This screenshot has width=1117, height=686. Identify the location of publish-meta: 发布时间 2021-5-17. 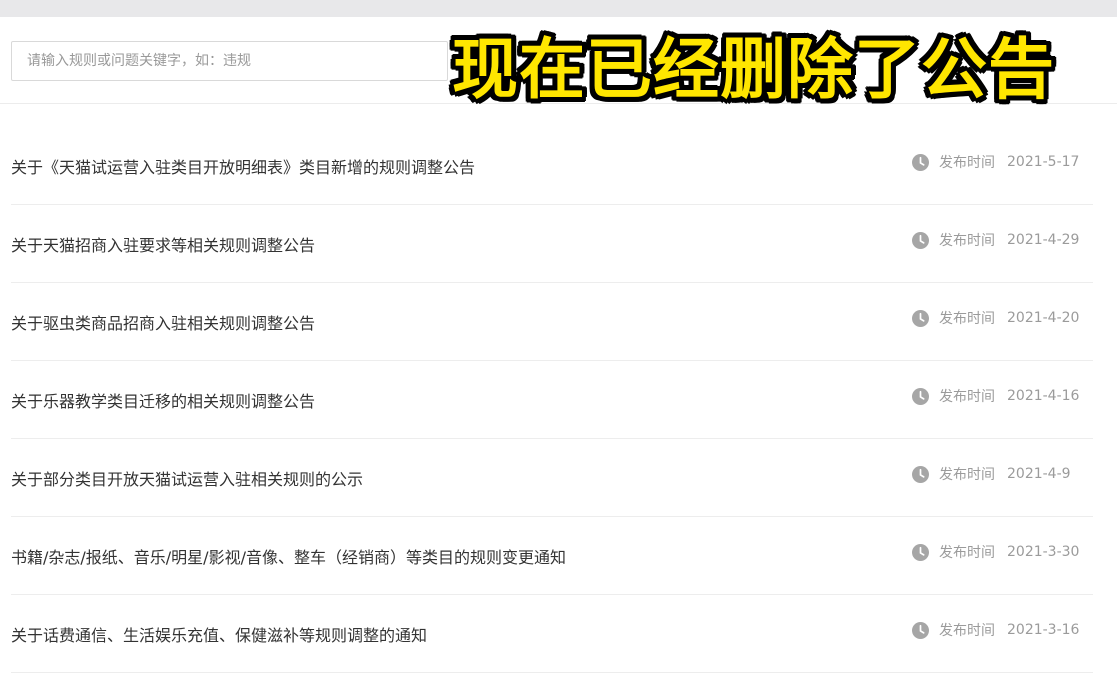
(995, 162).